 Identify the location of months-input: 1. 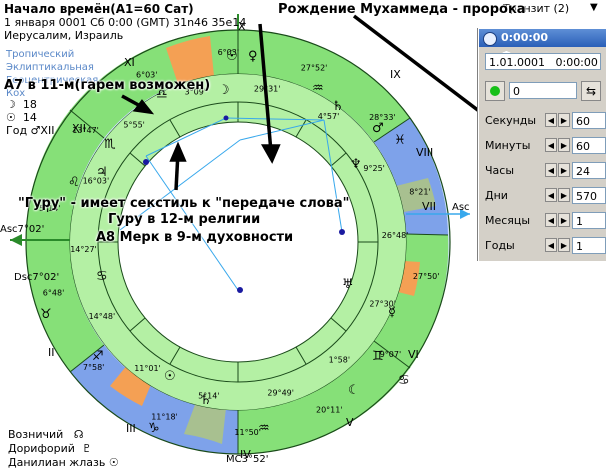
(589, 220).